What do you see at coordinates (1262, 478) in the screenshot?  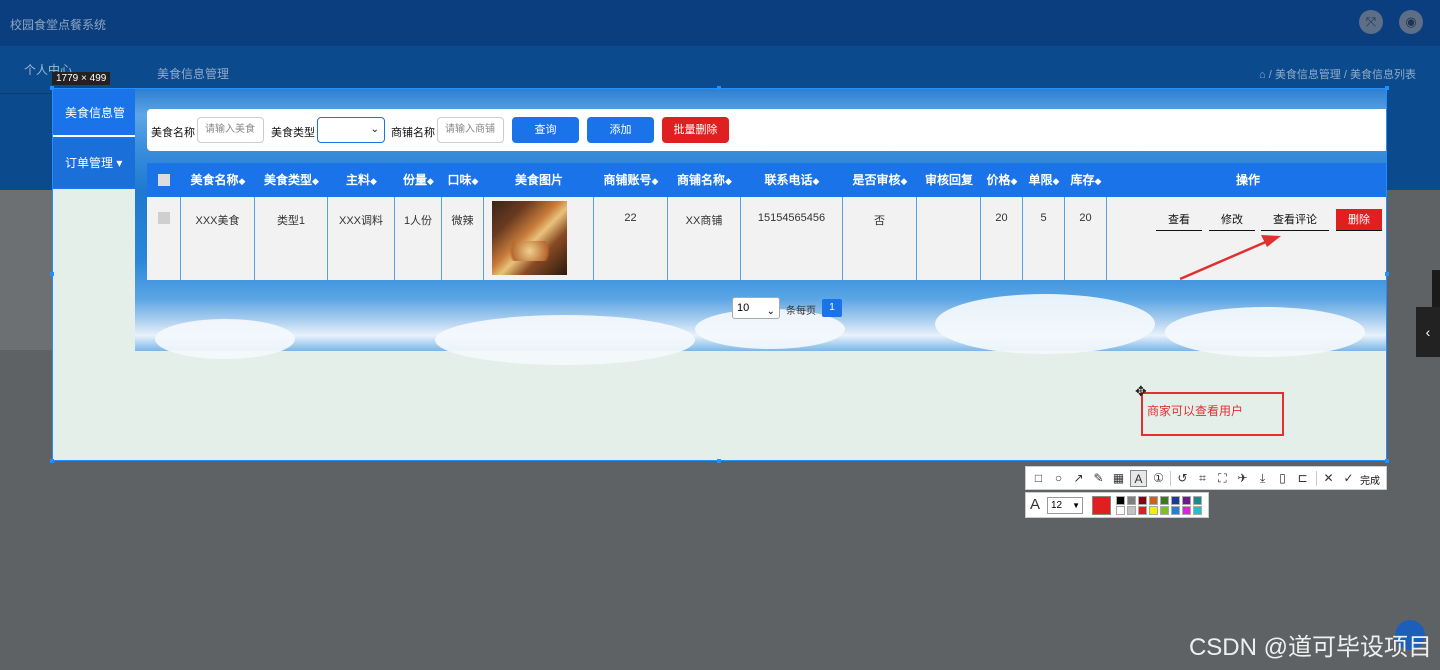 I see `download-icon: ⤓` at bounding box center [1262, 478].